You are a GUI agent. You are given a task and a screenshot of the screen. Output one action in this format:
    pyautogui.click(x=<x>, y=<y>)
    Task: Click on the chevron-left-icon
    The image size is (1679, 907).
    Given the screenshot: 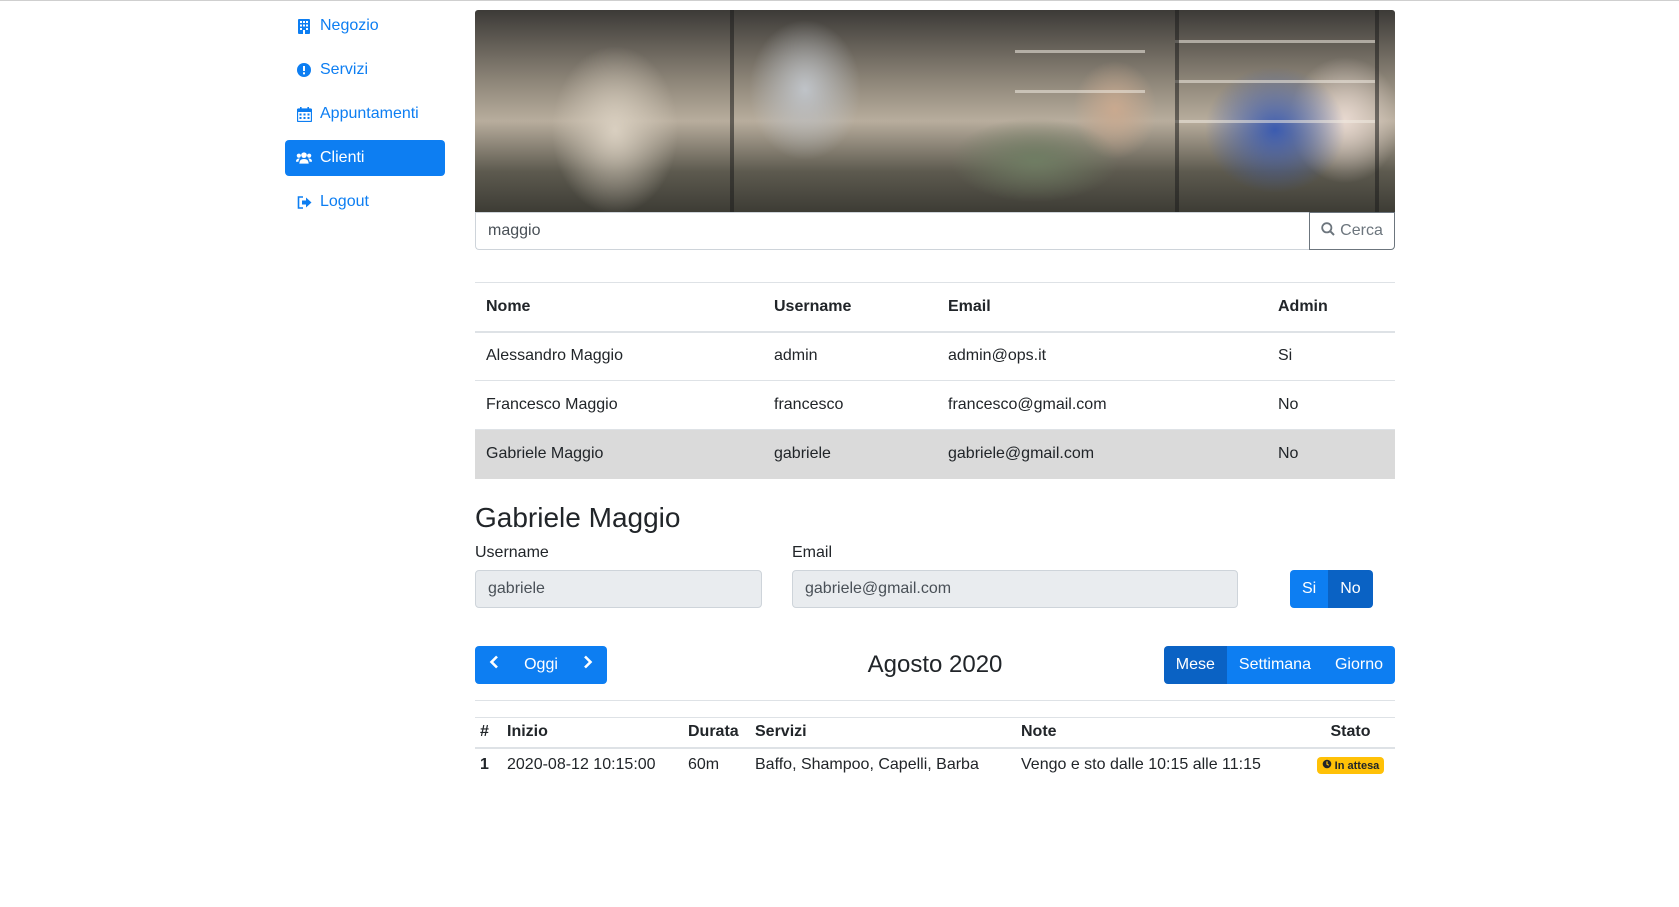 What is the action you would take?
    pyautogui.click(x=494, y=664)
    